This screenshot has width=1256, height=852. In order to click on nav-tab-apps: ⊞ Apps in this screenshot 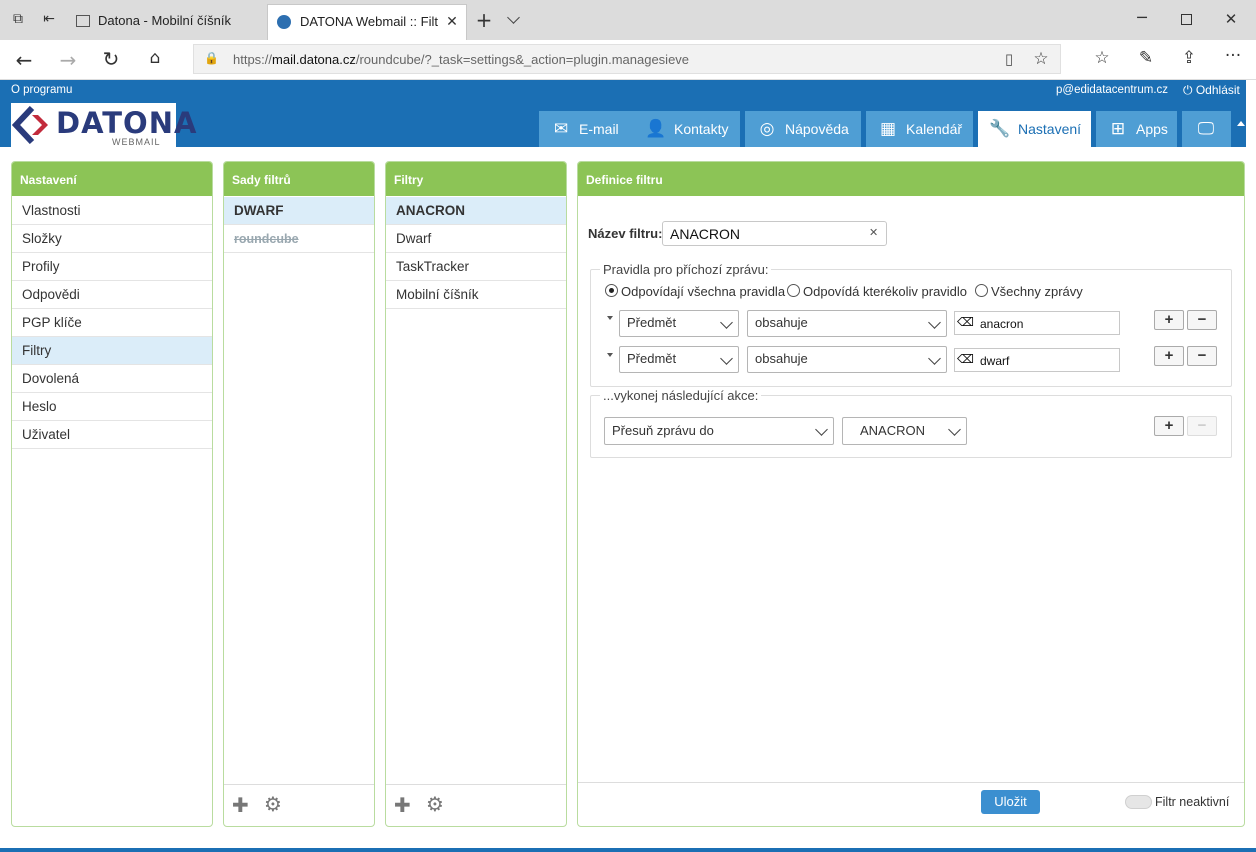, I will do `click(1136, 129)`.